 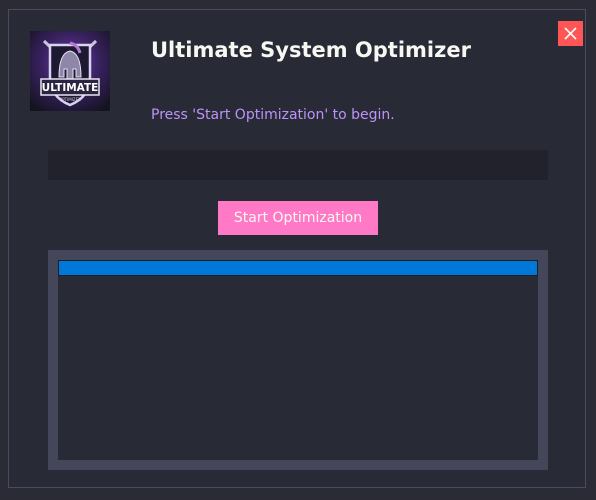 I want to click on logo-text: ULTIMATE, so click(x=70, y=88).